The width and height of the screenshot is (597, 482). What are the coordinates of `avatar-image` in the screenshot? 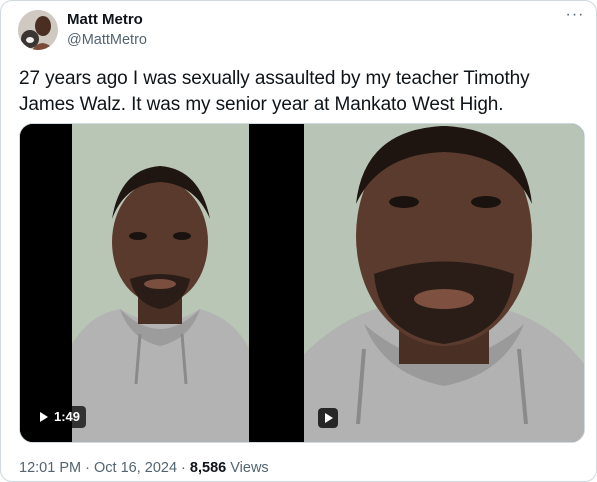 It's located at (38, 30).